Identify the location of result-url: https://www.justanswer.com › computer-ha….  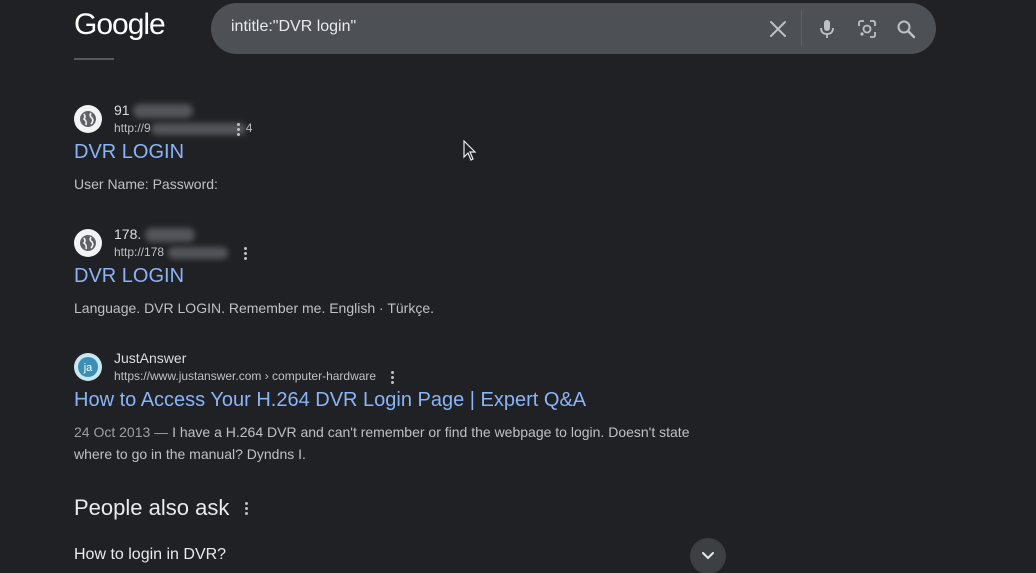
(245, 376).